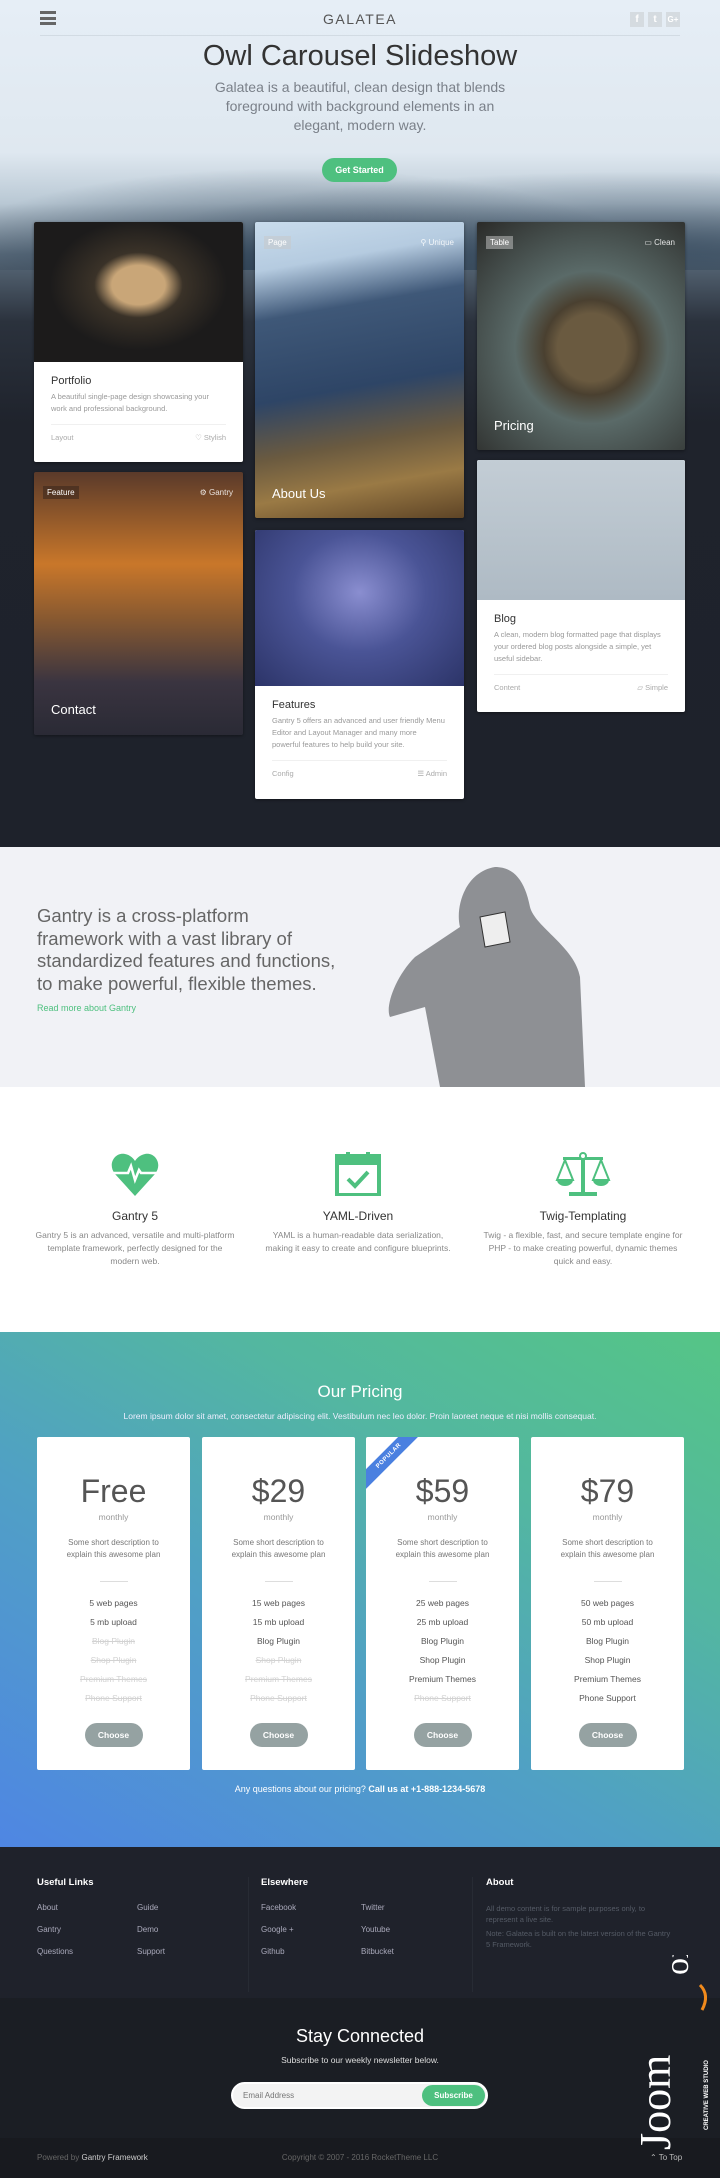 This screenshot has width=720, height=2178. I want to click on google-plus-icon: G+, so click(673, 19).